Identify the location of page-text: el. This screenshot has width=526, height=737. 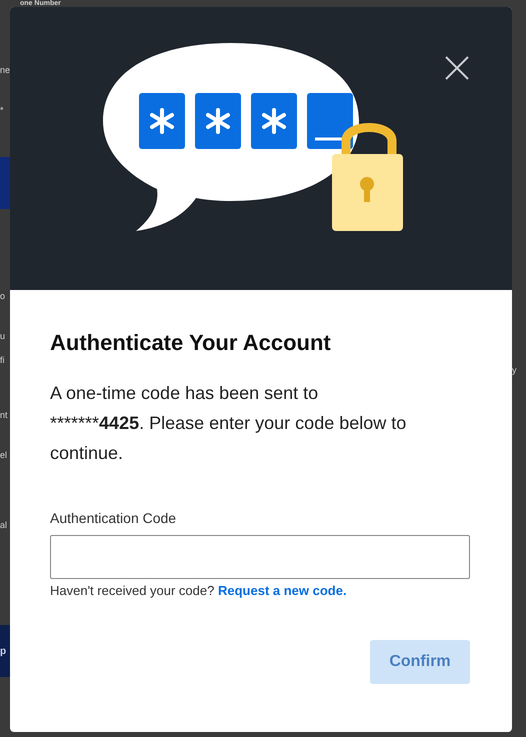
(4, 455).